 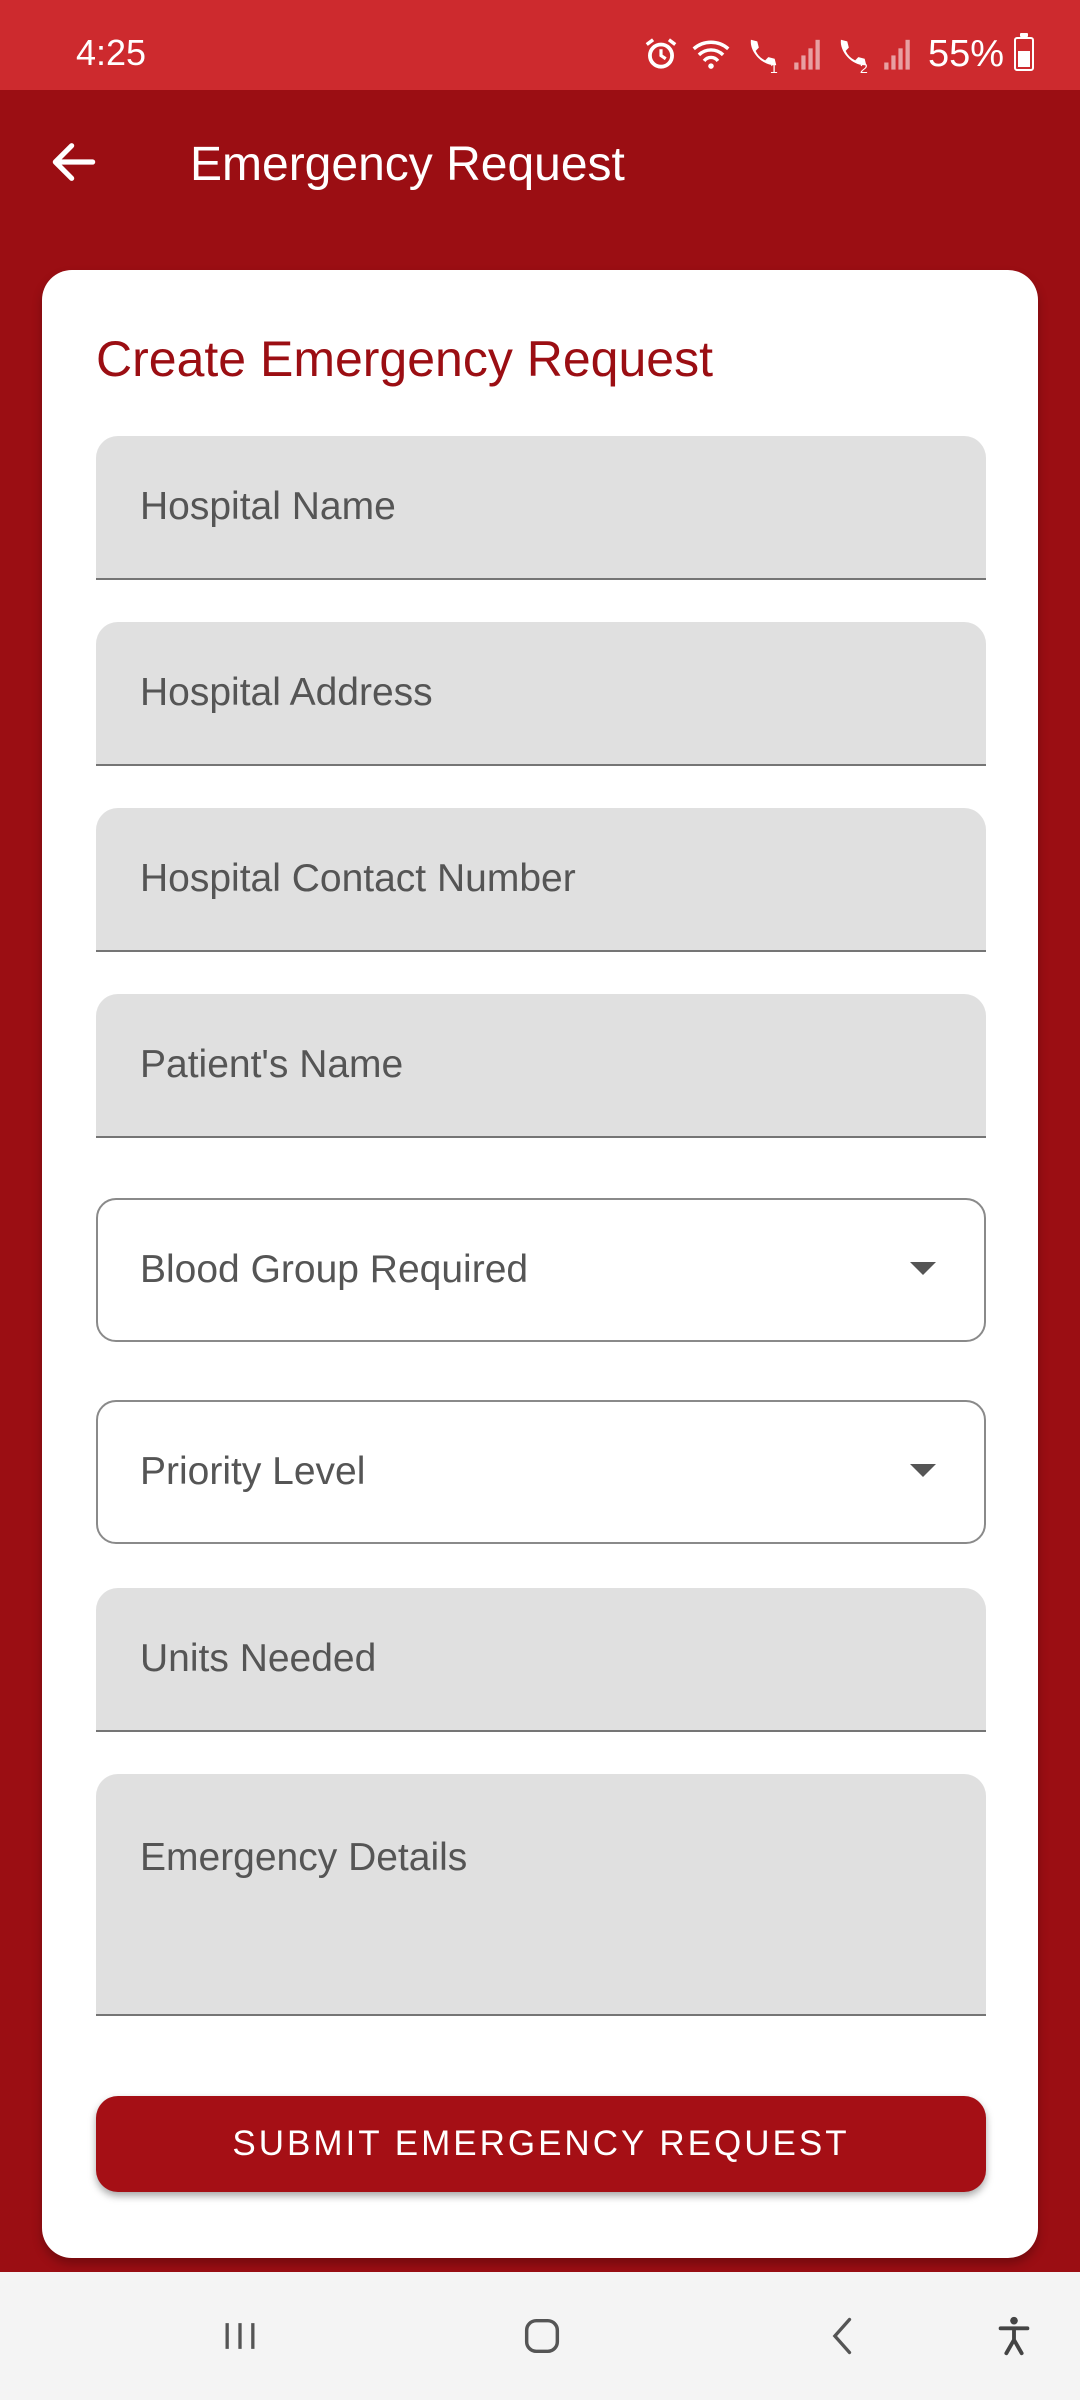 What do you see at coordinates (541, 1270) in the screenshot?
I see `blood-group-select: Blood Group Required` at bounding box center [541, 1270].